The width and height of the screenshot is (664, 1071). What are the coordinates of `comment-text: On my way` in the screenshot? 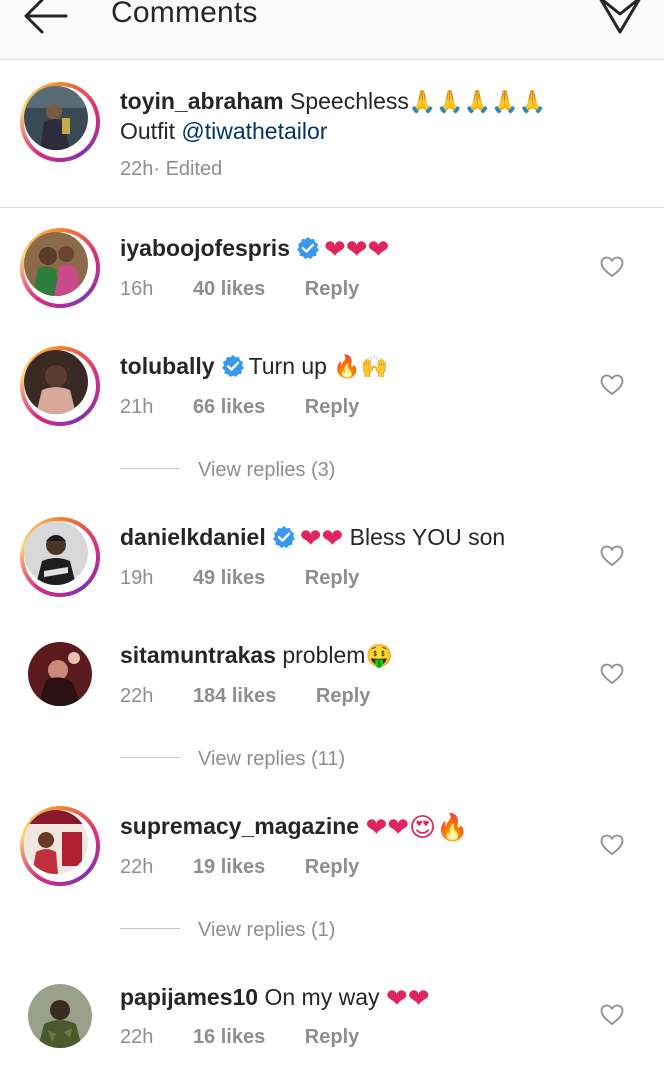 It's located at (322, 997).